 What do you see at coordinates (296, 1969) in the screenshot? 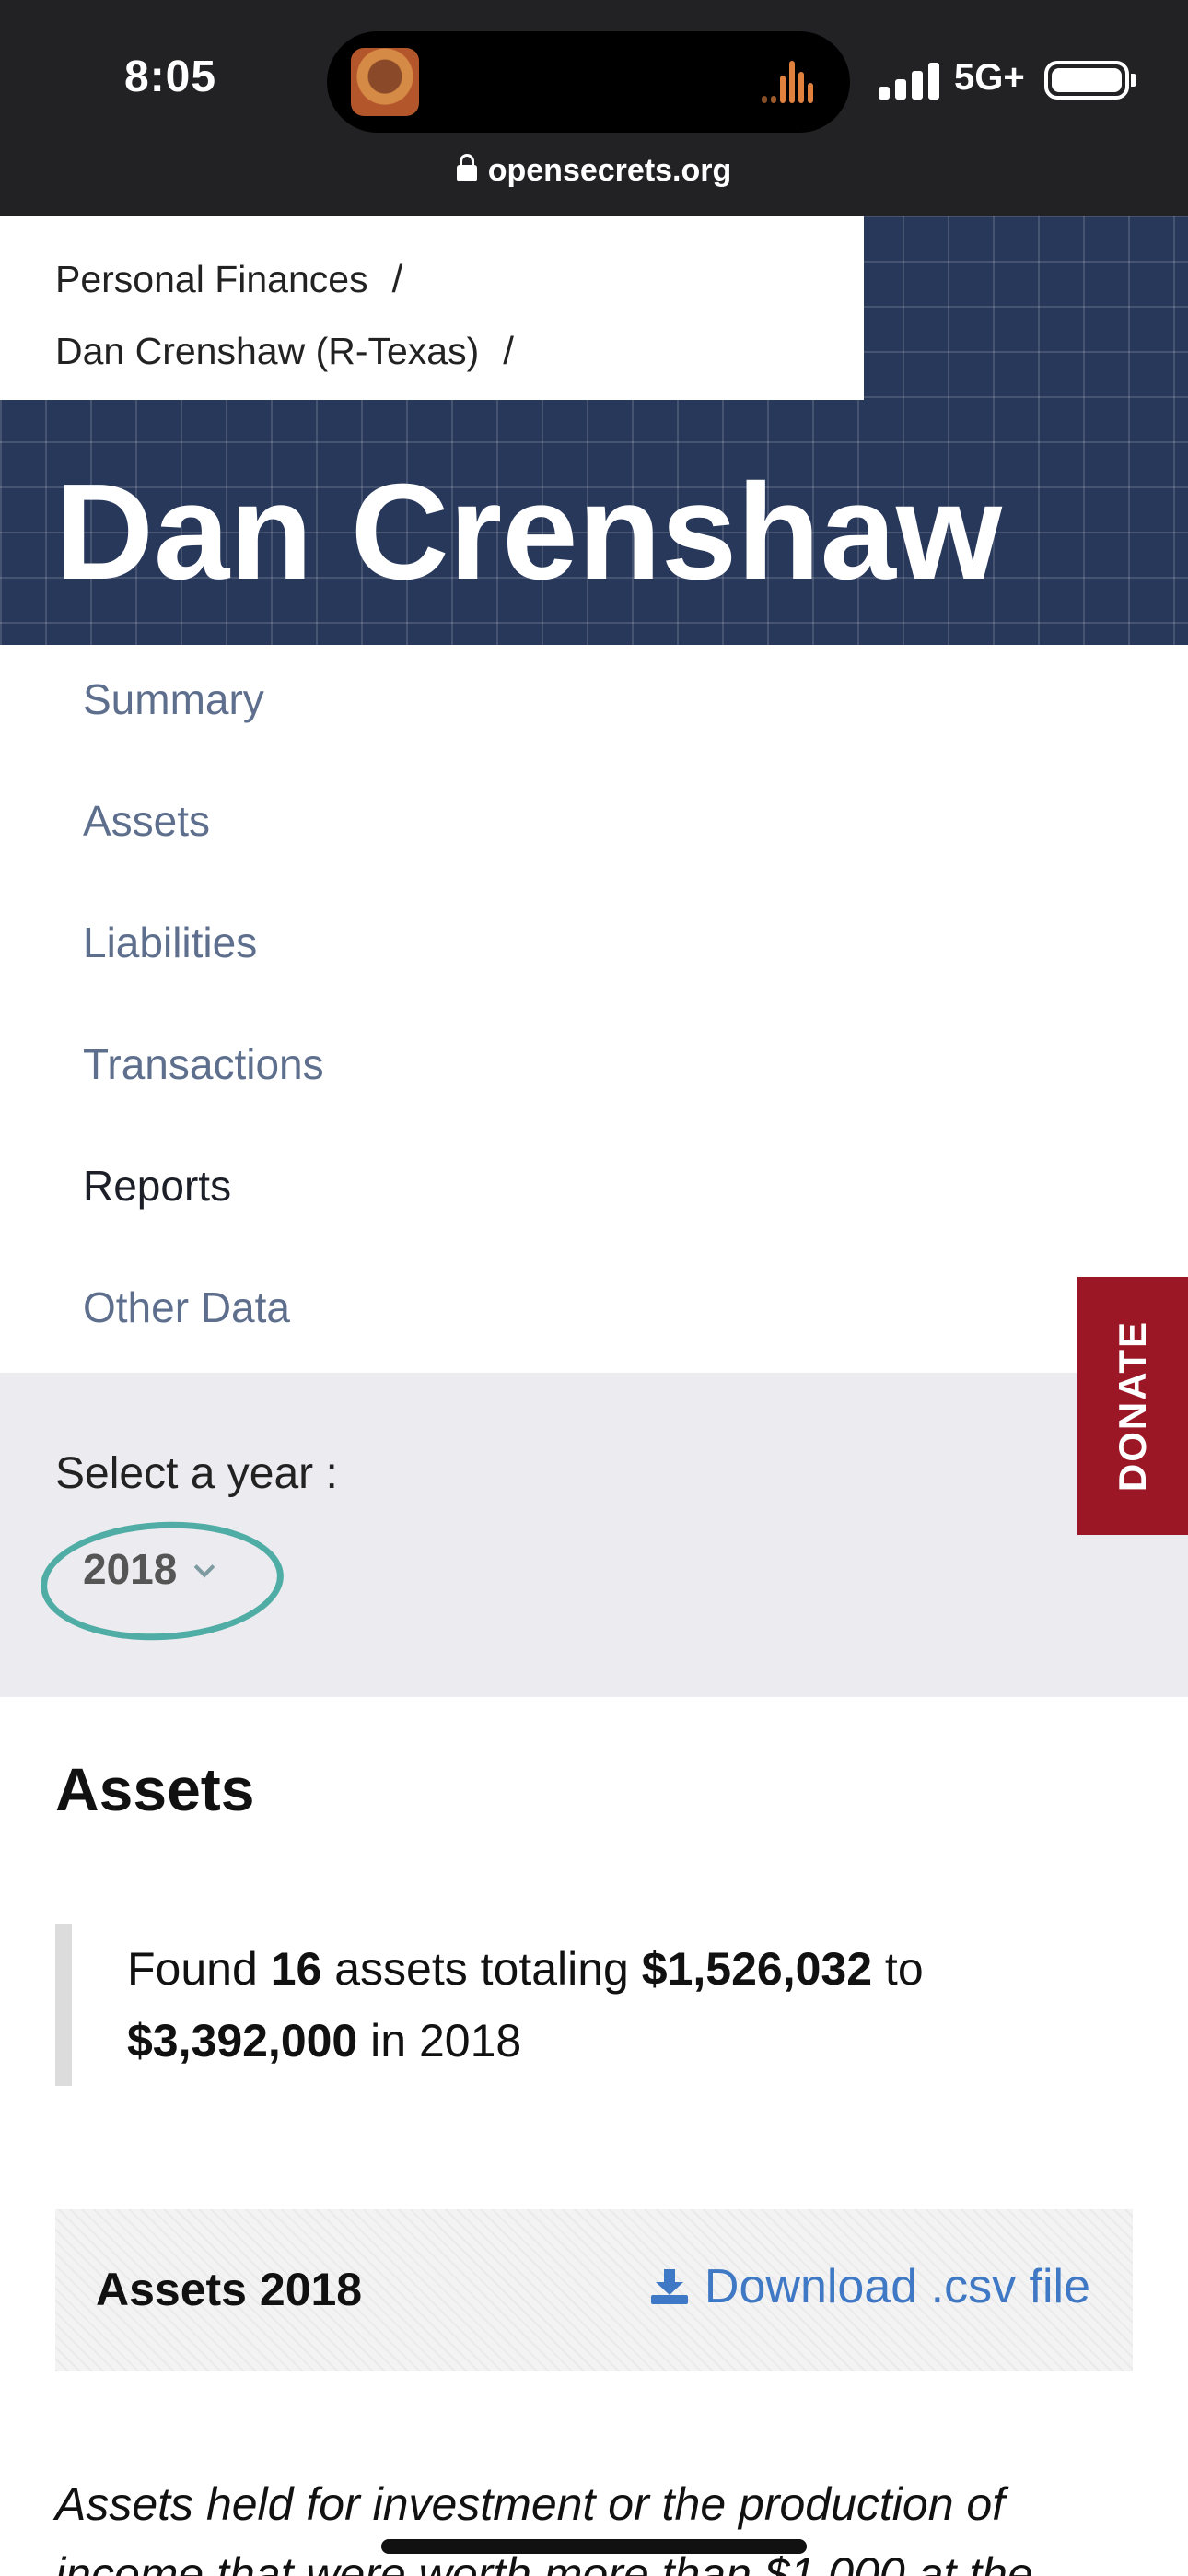
I see `asset-count: 16` at bounding box center [296, 1969].